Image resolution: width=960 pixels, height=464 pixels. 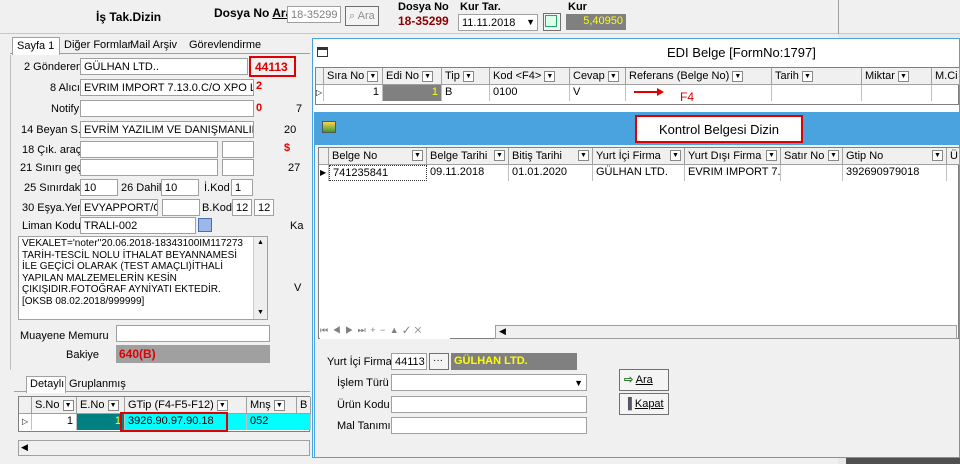 What do you see at coordinates (598, 76) in the screenshot?
I see `edi-col-cevap: Cevap ▼` at bounding box center [598, 76].